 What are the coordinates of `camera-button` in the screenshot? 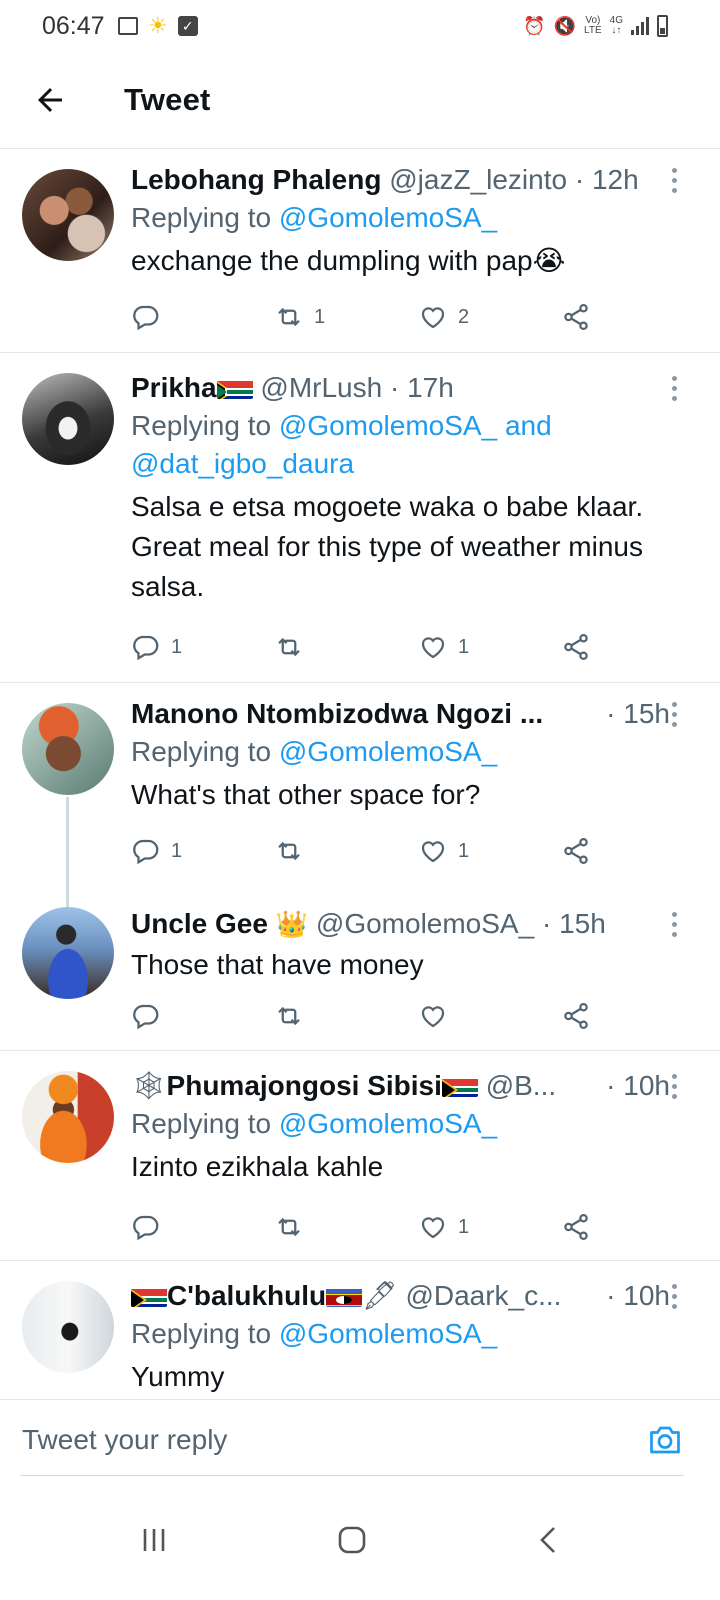 It's located at (665, 1440).